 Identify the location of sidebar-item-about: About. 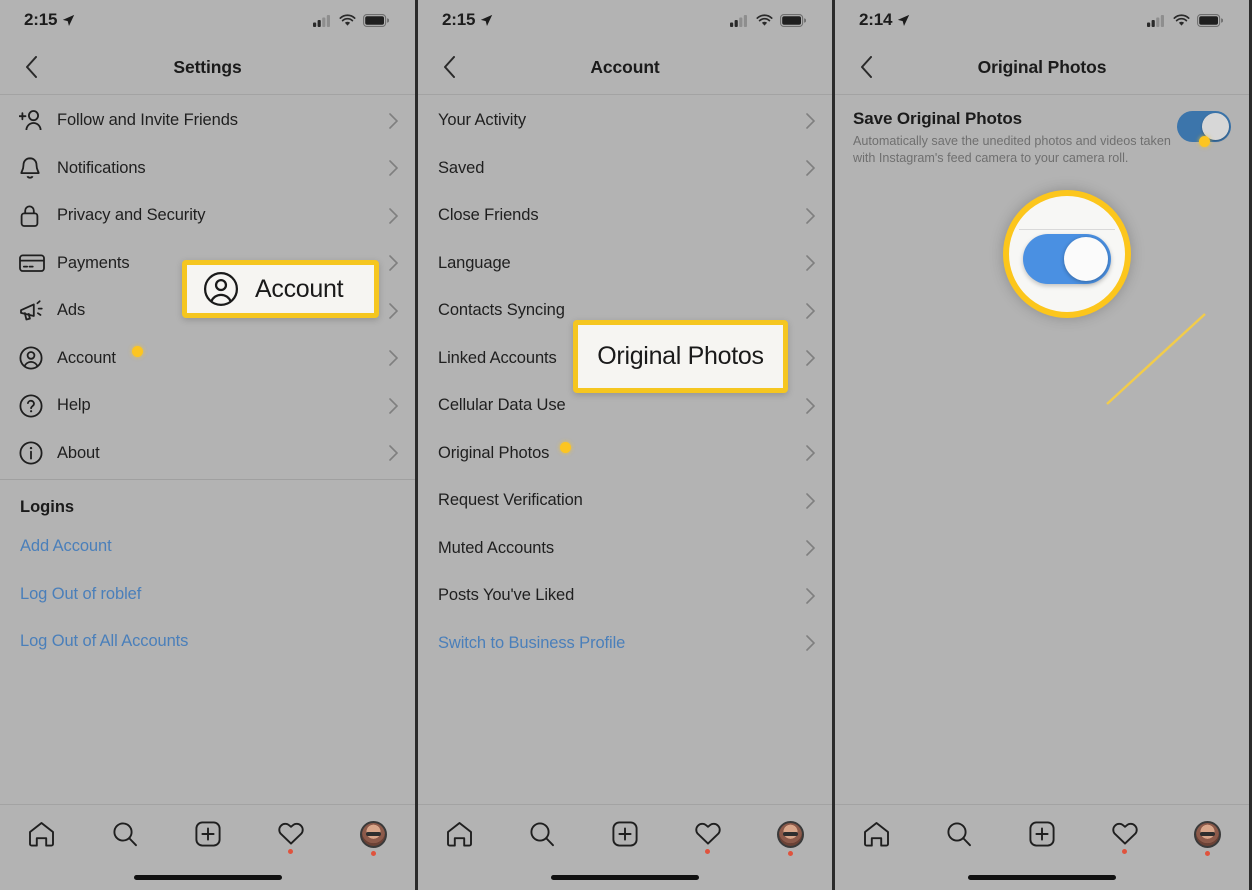
(207, 454).